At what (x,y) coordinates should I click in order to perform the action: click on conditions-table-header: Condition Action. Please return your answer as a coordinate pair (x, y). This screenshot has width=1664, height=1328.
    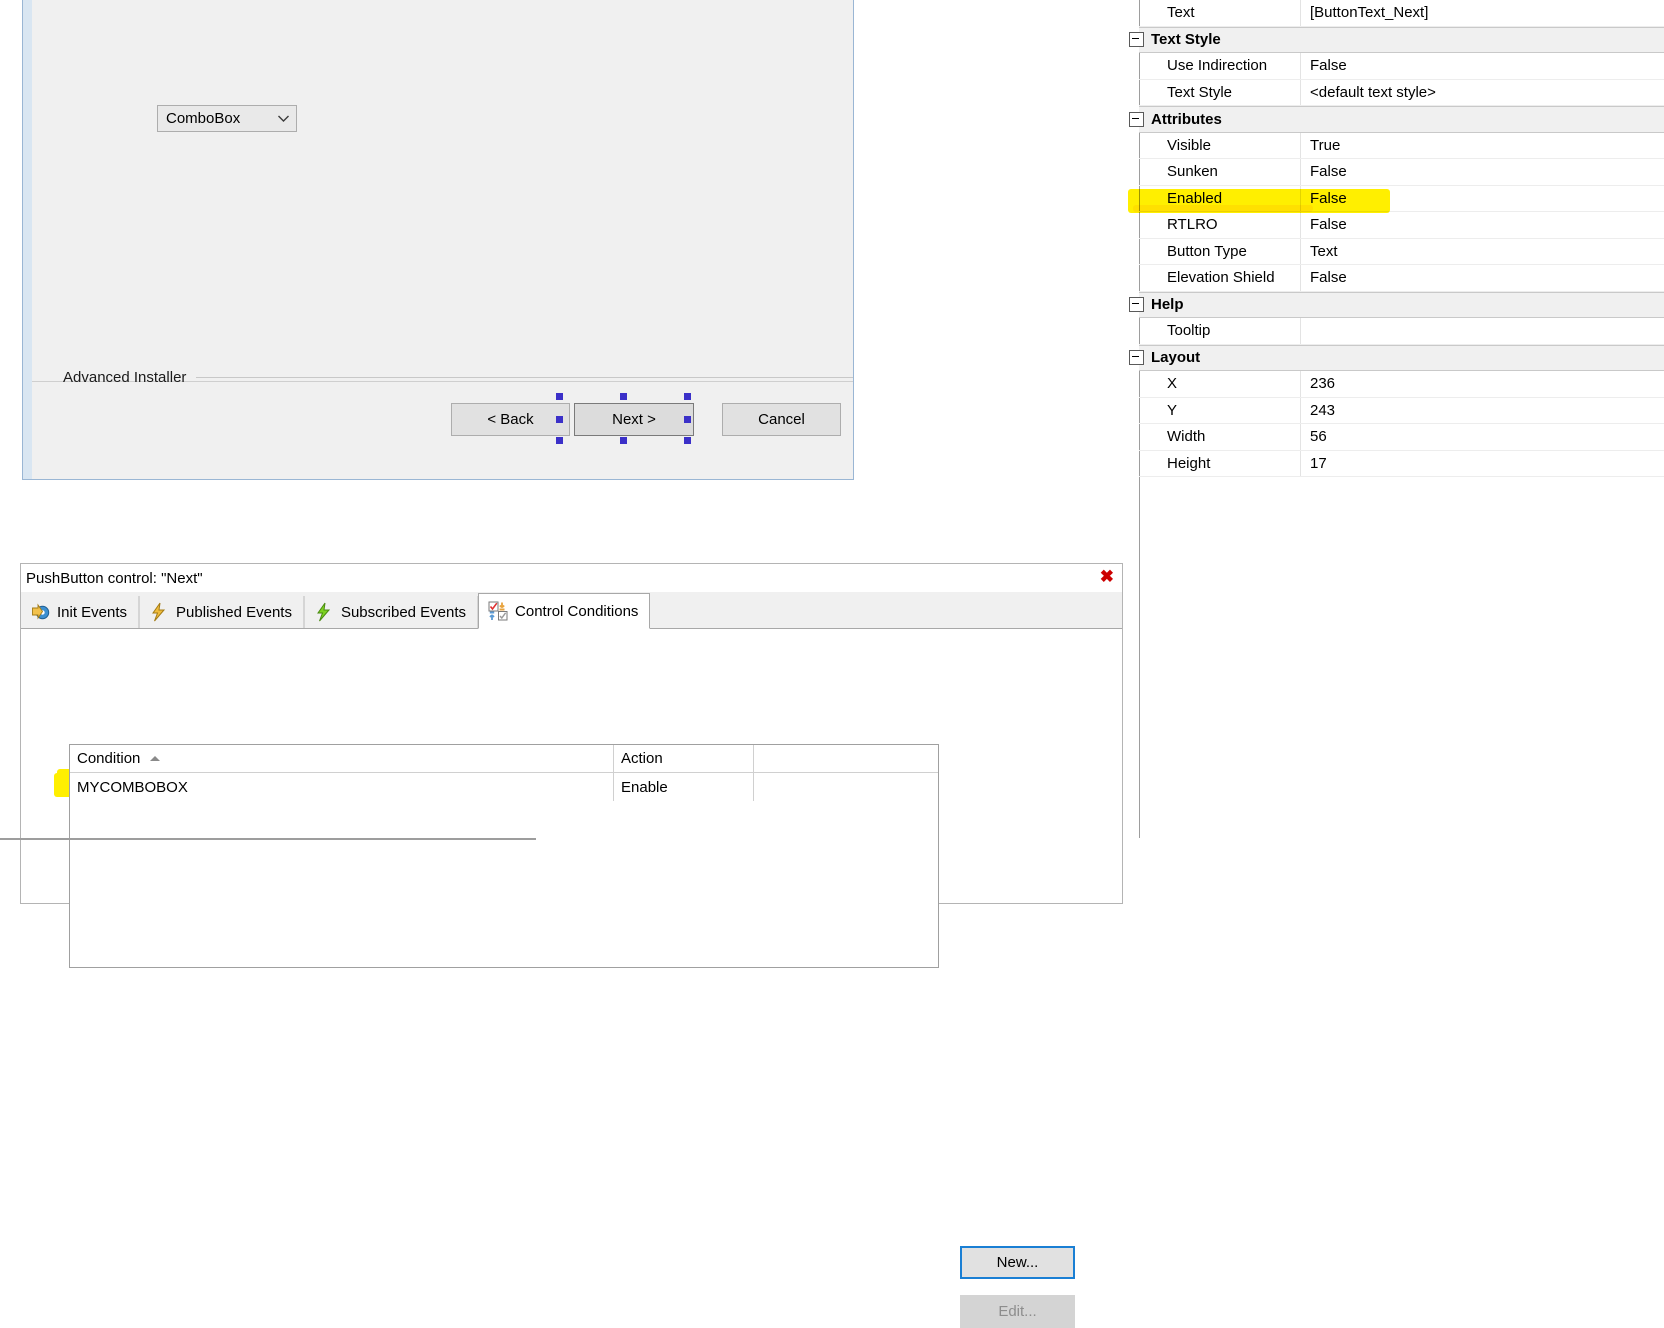
    Looking at the image, I should click on (504, 759).